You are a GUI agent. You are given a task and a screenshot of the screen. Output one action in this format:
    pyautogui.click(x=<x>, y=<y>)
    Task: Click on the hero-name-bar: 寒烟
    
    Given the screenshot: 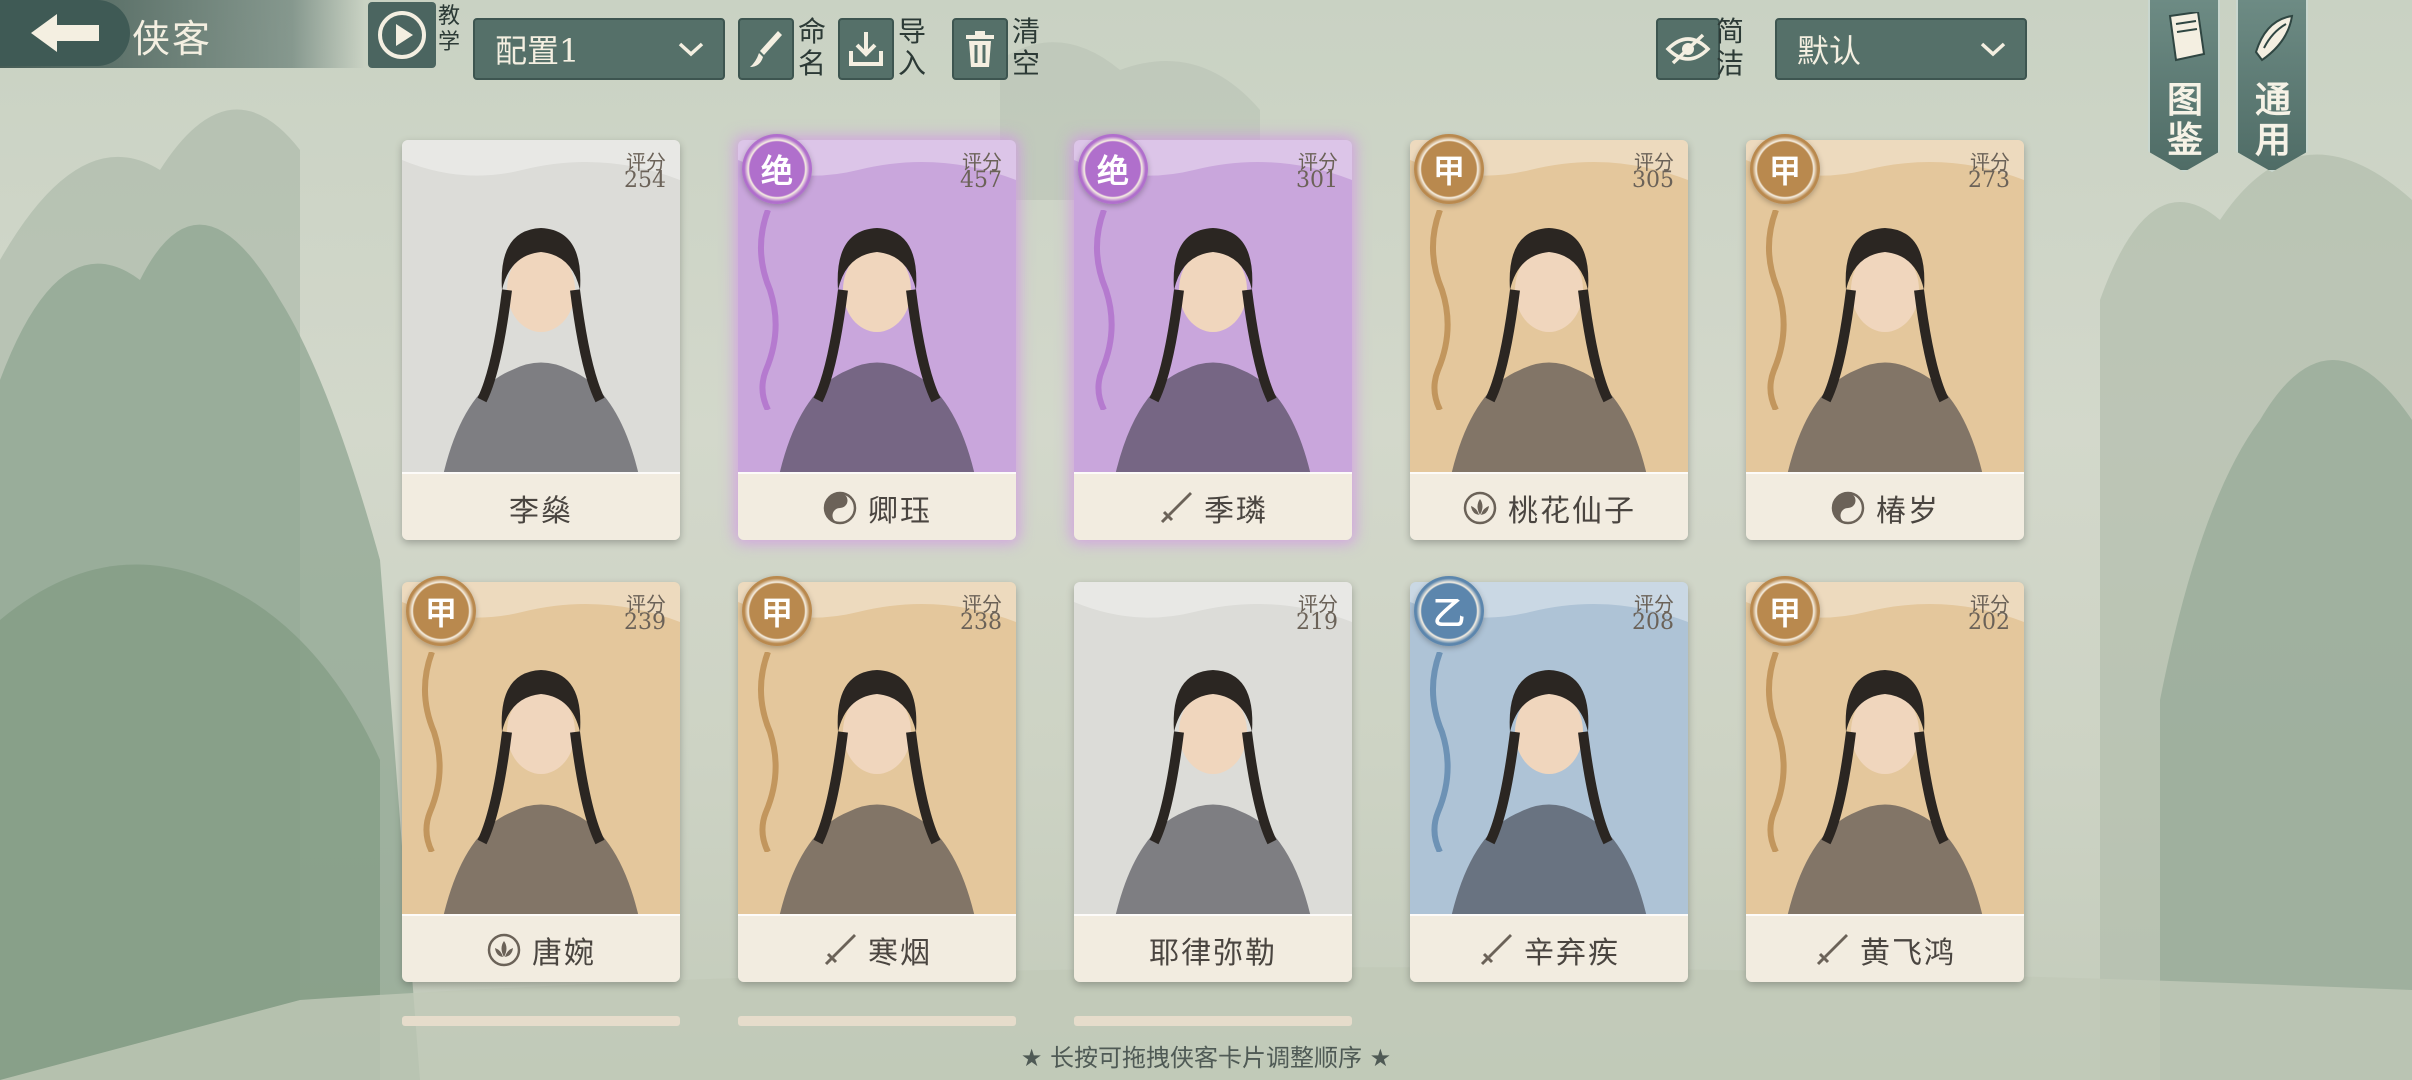 What is the action you would take?
    pyautogui.click(x=877, y=948)
    